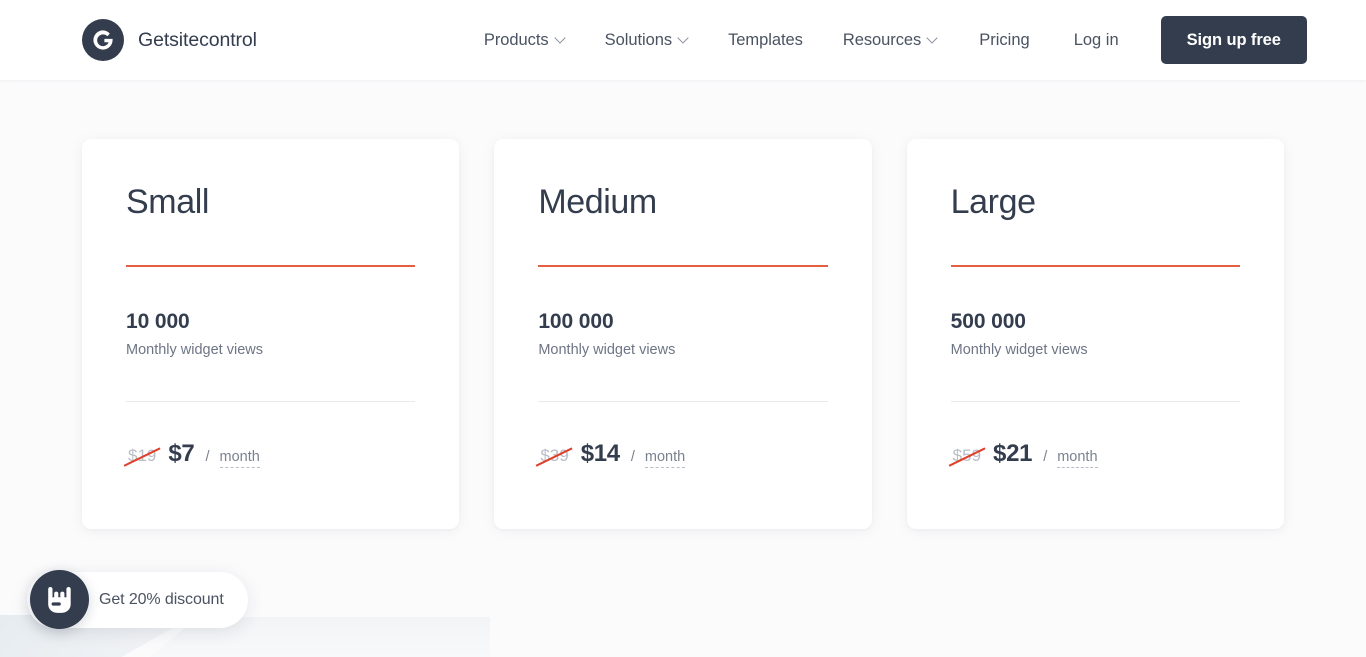 The height and width of the screenshot is (657, 1366). I want to click on nav-item-label: Resources, so click(882, 39).